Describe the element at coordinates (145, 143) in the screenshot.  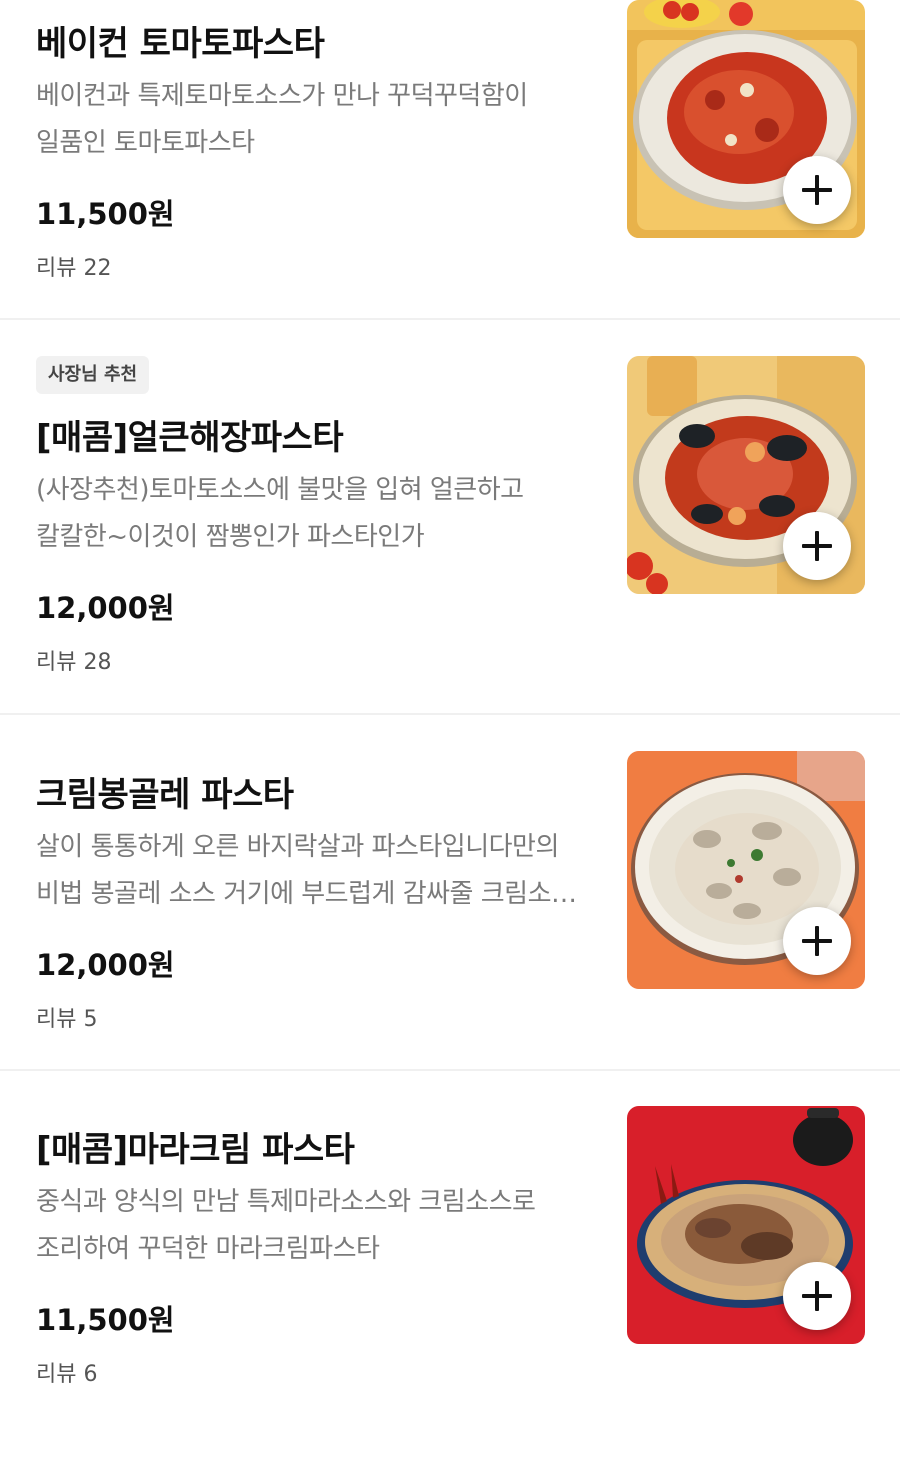
I see `menu-description-line: 일품인 토마토파스타` at that location.